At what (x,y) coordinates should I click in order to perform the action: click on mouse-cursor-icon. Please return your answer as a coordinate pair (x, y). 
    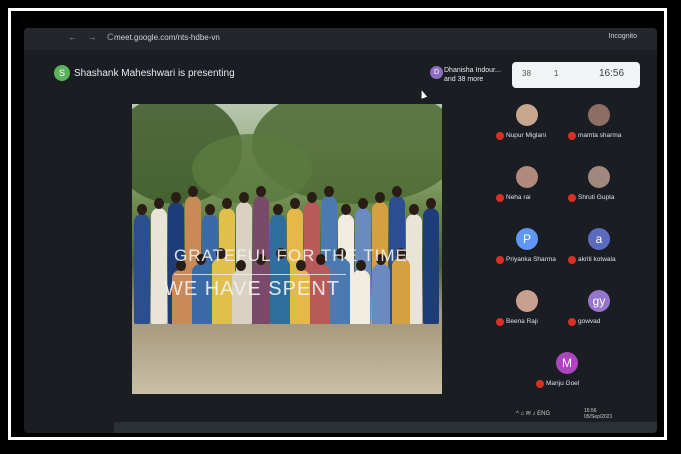
    Looking at the image, I should click on (423, 94).